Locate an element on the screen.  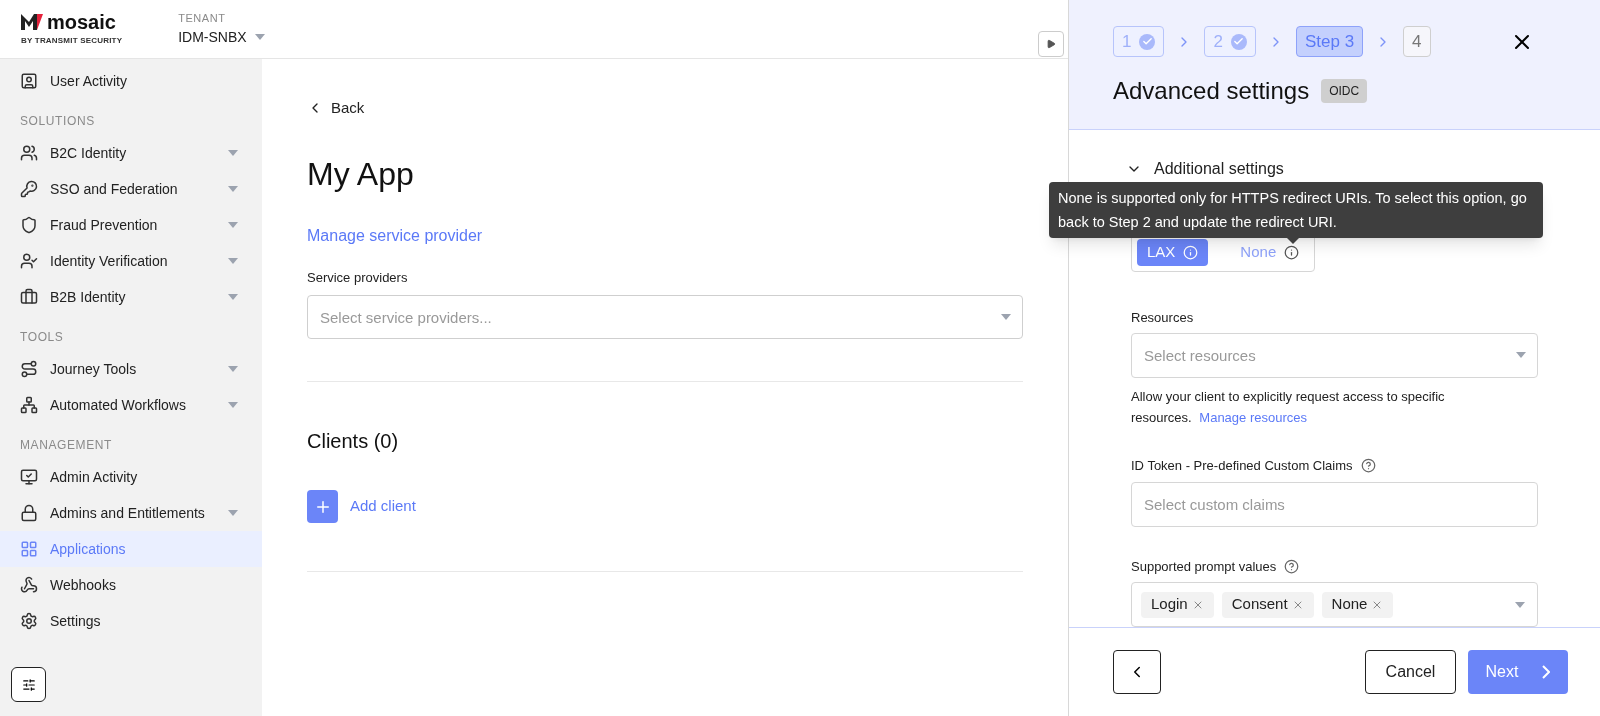
sidebar-item: Journey Tools is located at coordinates (131, 369).